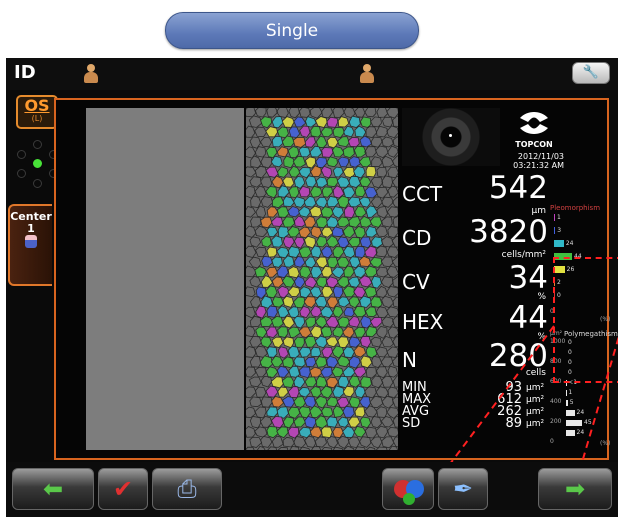 The image size is (618, 517). Describe the element at coordinates (528, 278) in the screenshot. I see `metric-value-cv: 34` at that location.